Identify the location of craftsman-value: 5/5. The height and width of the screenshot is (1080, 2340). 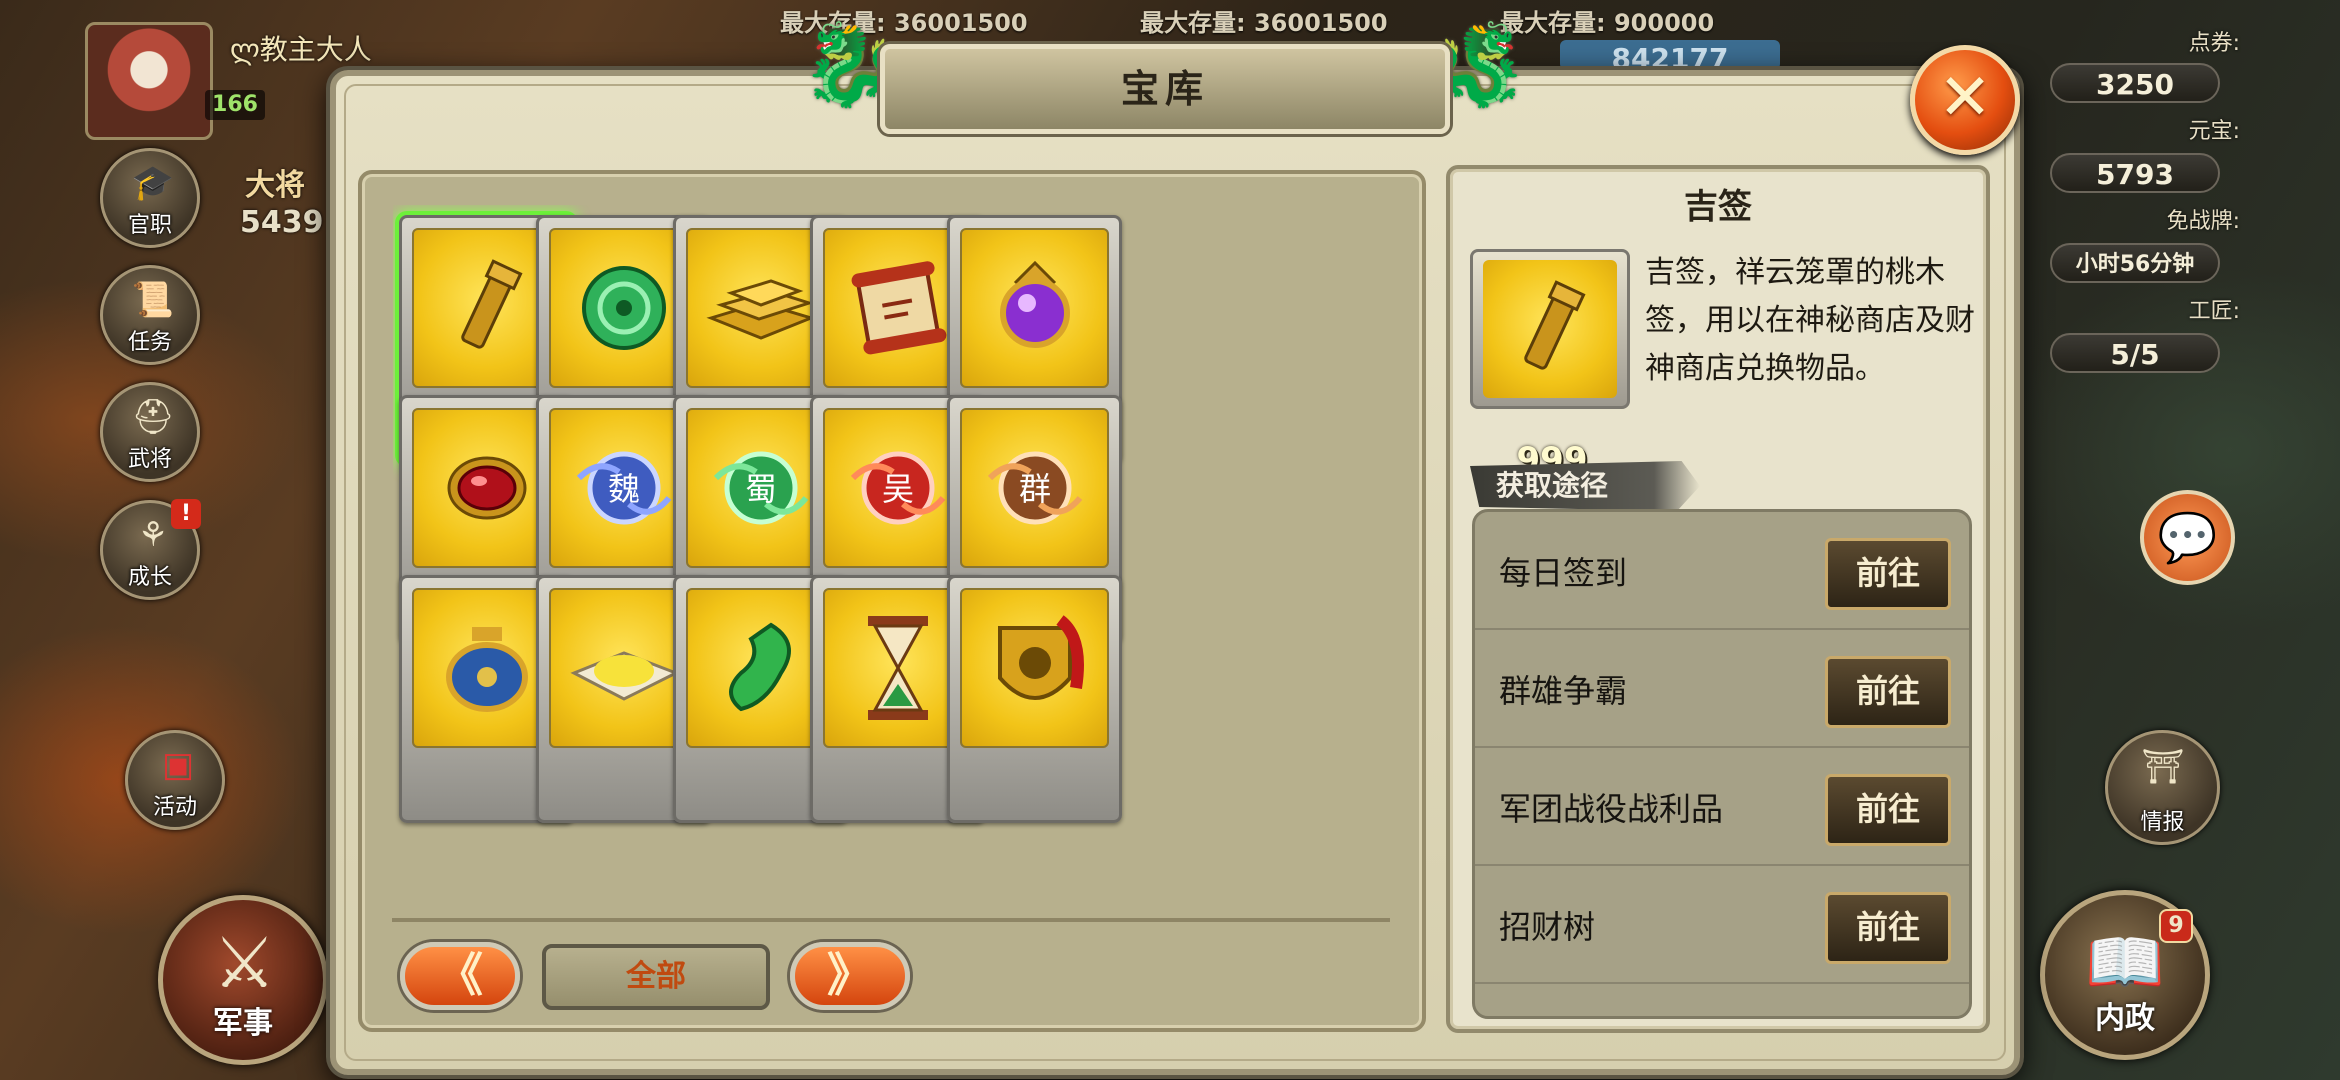
(2135, 353).